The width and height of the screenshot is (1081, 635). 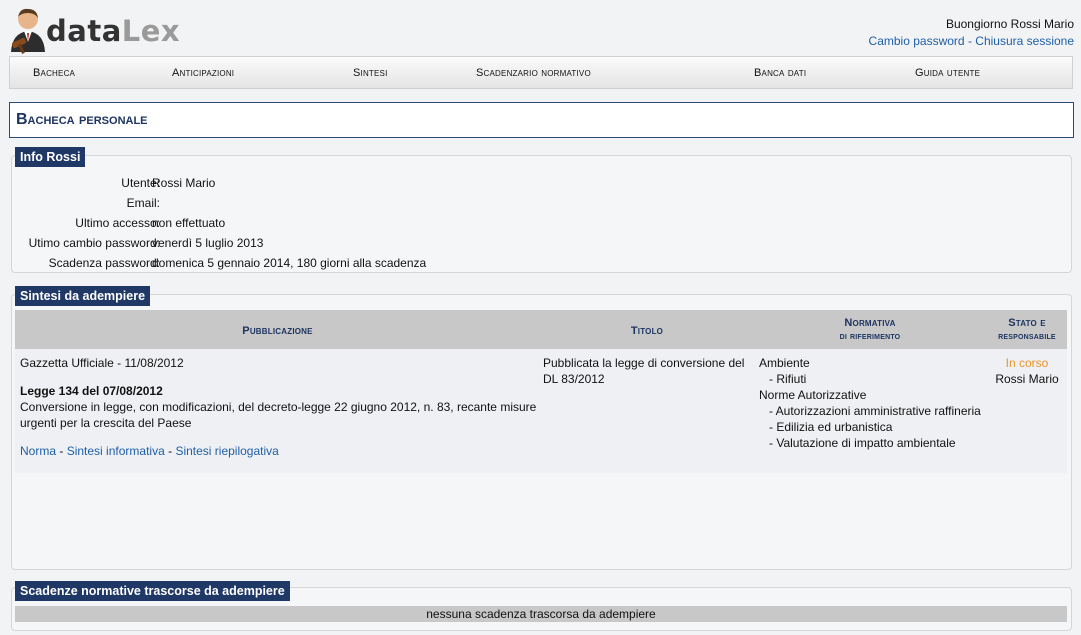 I want to click on normativa-item: - Edilizia ed urbanistica, so click(x=831, y=427).